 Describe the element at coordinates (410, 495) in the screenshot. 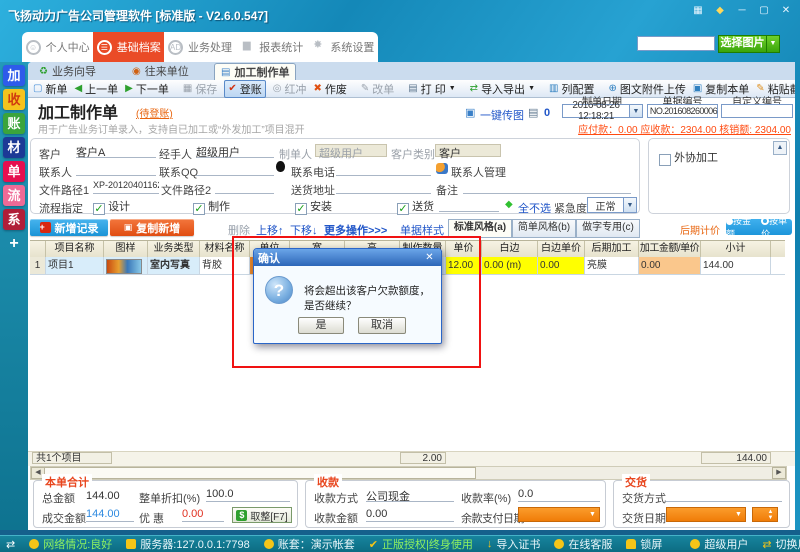

I see `payment-method-field: 公司现金` at that location.